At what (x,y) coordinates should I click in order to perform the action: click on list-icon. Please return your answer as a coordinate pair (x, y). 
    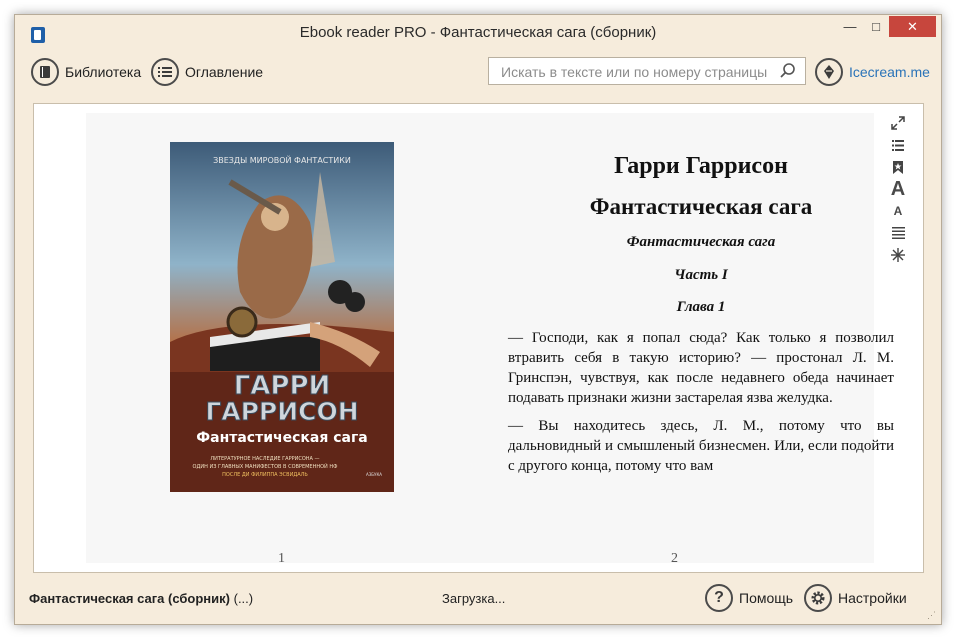
    Looking at the image, I should click on (165, 72).